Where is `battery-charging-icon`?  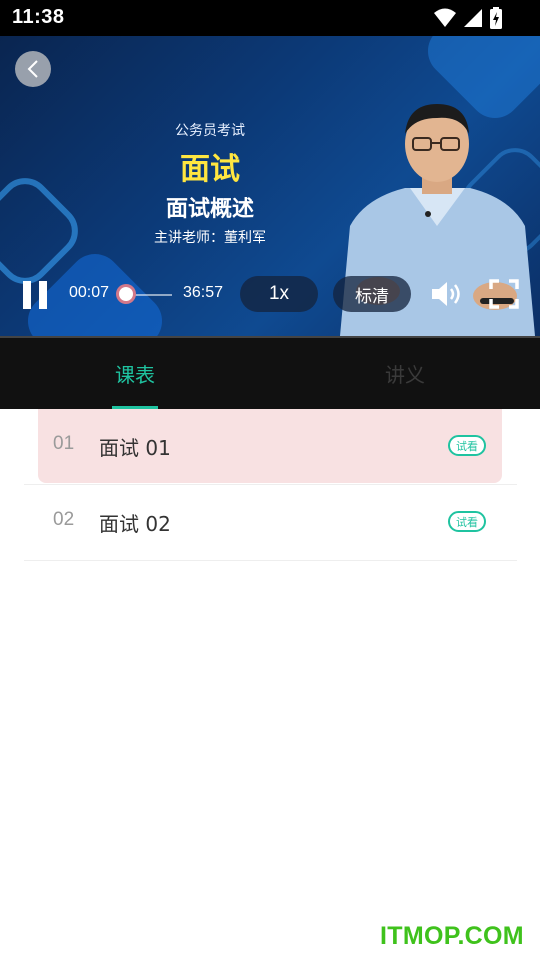 battery-charging-icon is located at coordinates (496, 18).